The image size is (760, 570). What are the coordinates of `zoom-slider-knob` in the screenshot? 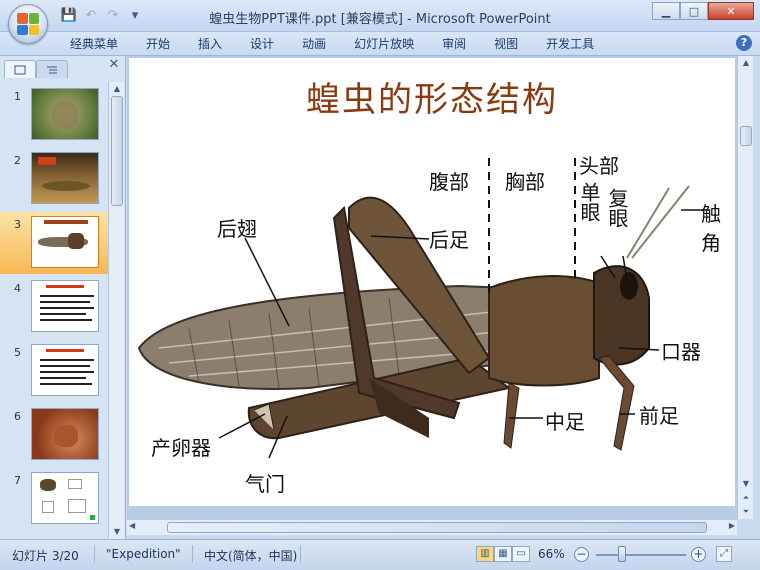 It's located at (622, 554).